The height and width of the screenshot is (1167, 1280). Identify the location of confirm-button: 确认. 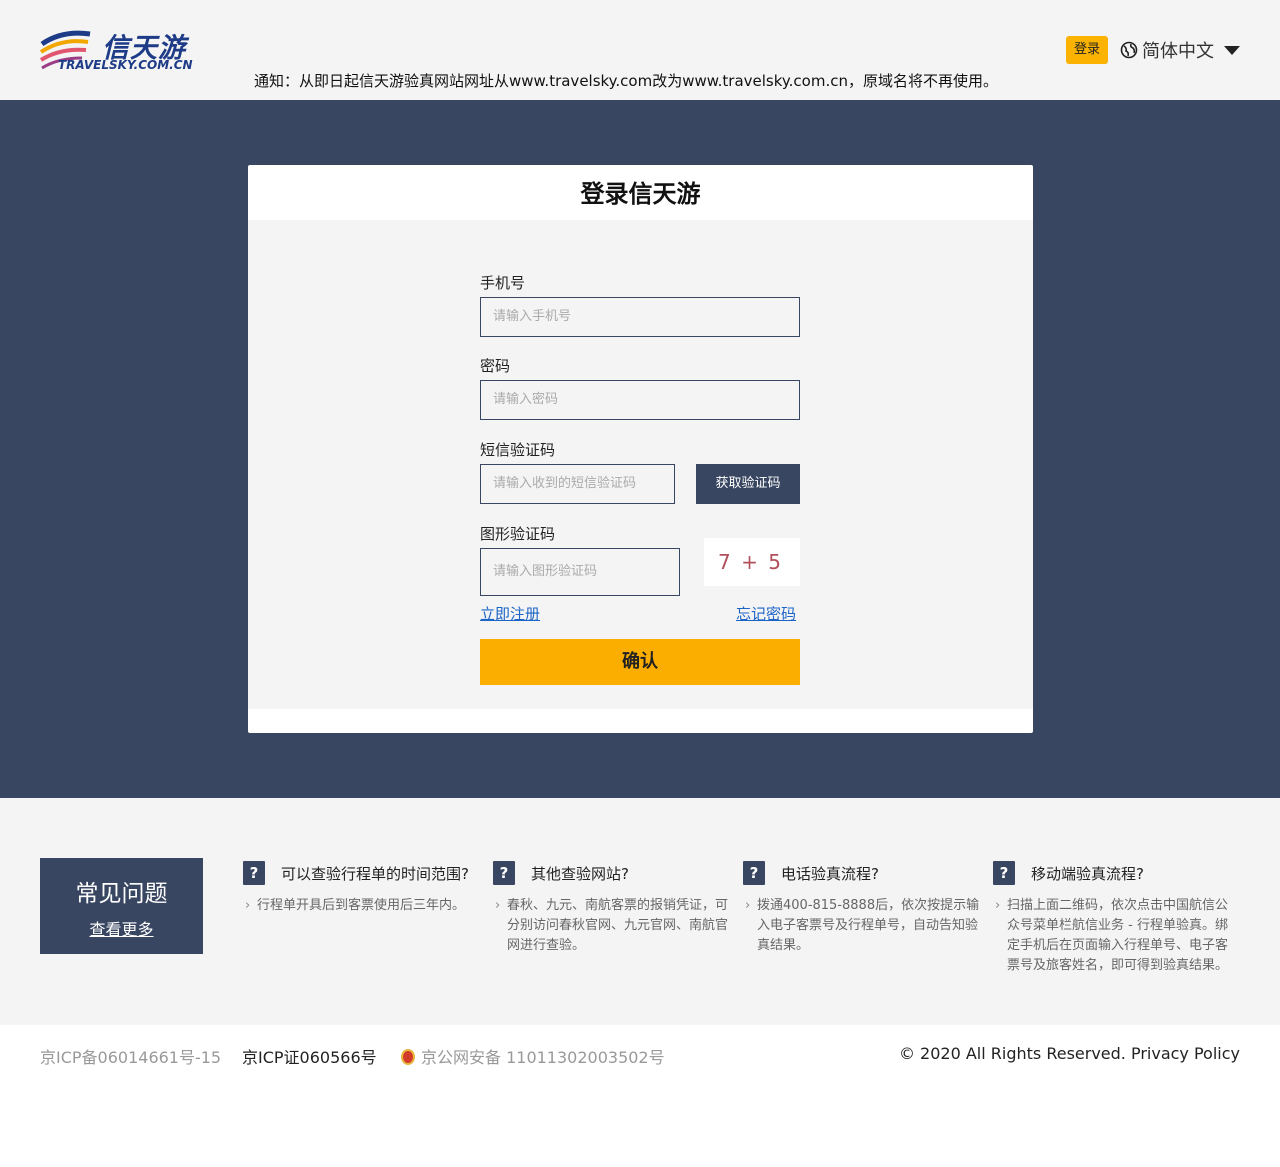
(640, 662).